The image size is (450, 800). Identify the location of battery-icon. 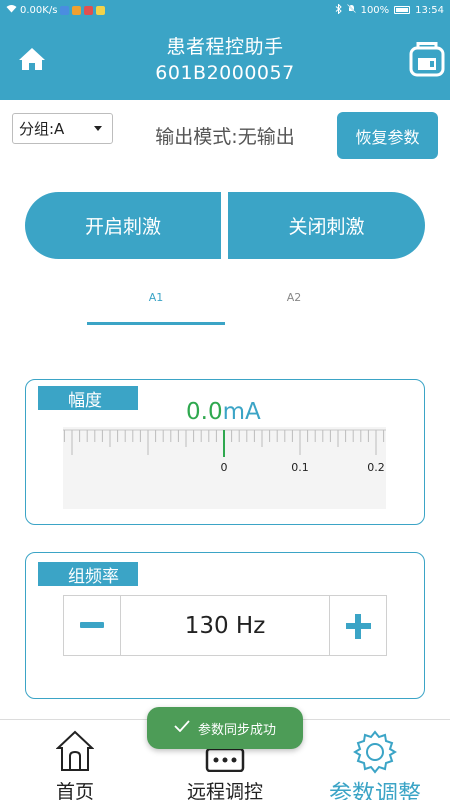
(402, 10).